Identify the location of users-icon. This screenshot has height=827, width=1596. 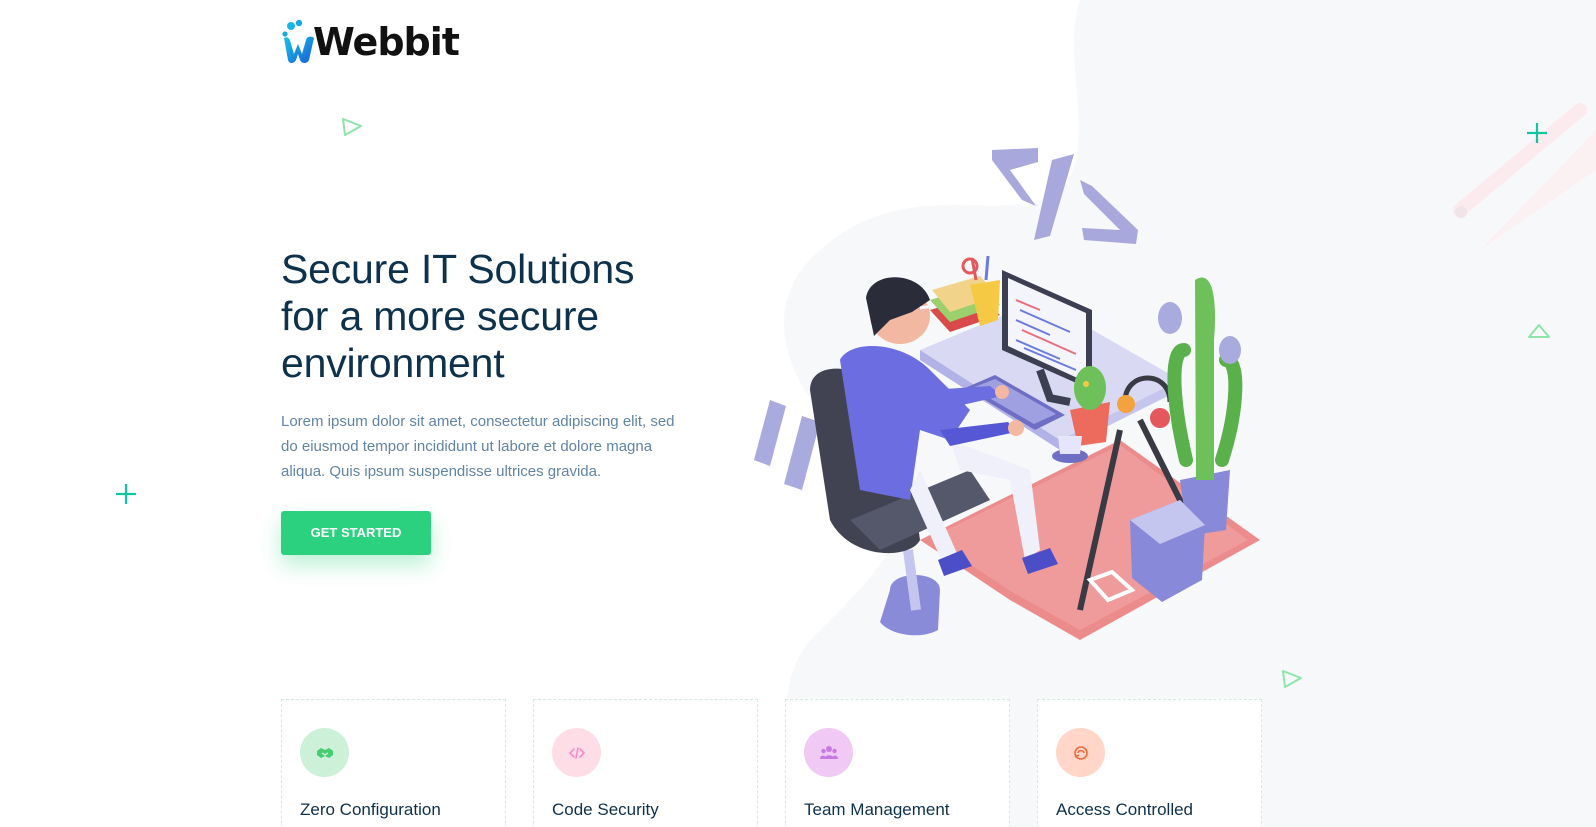
(828, 752).